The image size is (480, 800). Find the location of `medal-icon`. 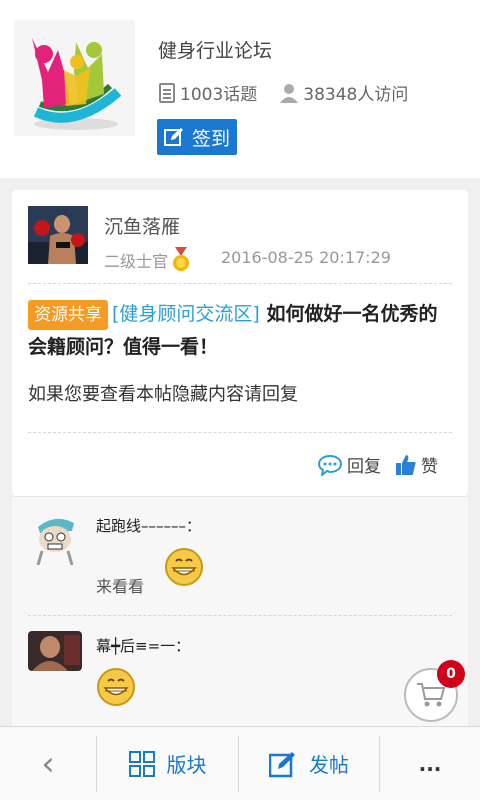

medal-icon is located at coordinates (181, 259).